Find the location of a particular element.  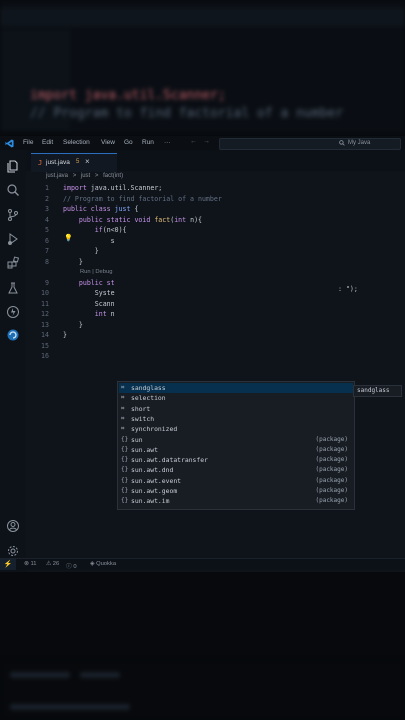

code-visible-tail: : "); is located at coordinates (348, 289).